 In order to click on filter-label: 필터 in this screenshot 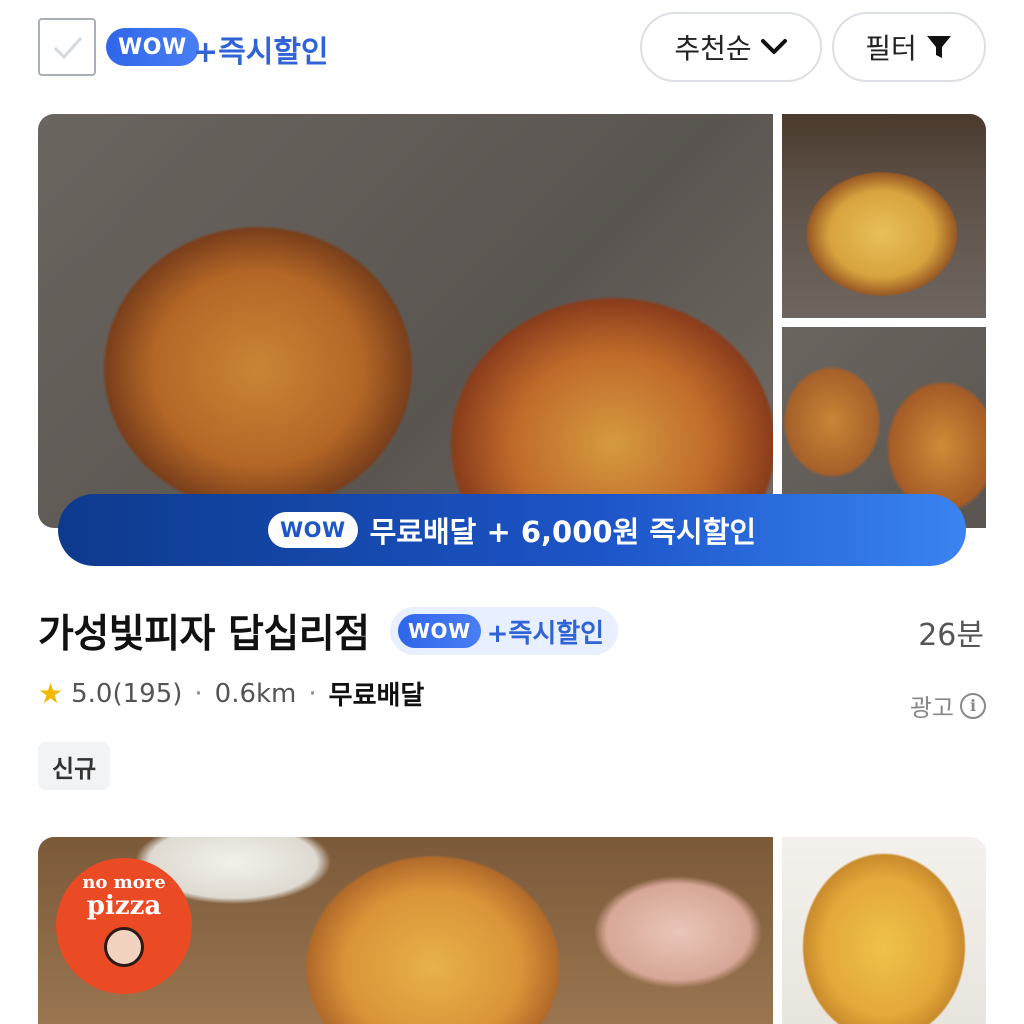, I will do `click(891, 48)`.